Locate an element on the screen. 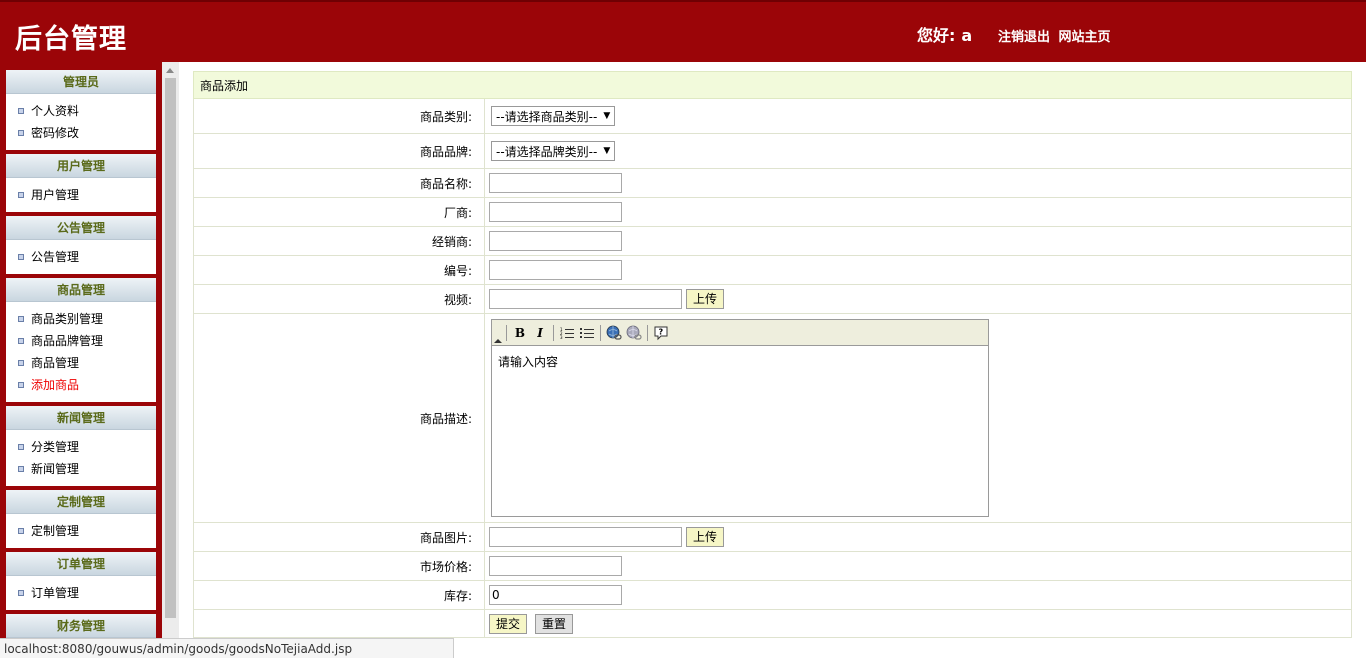 This screenshot has width=1366, height=658. sidebar-item-password: 密码修改 is located at coordinates (81, 133).